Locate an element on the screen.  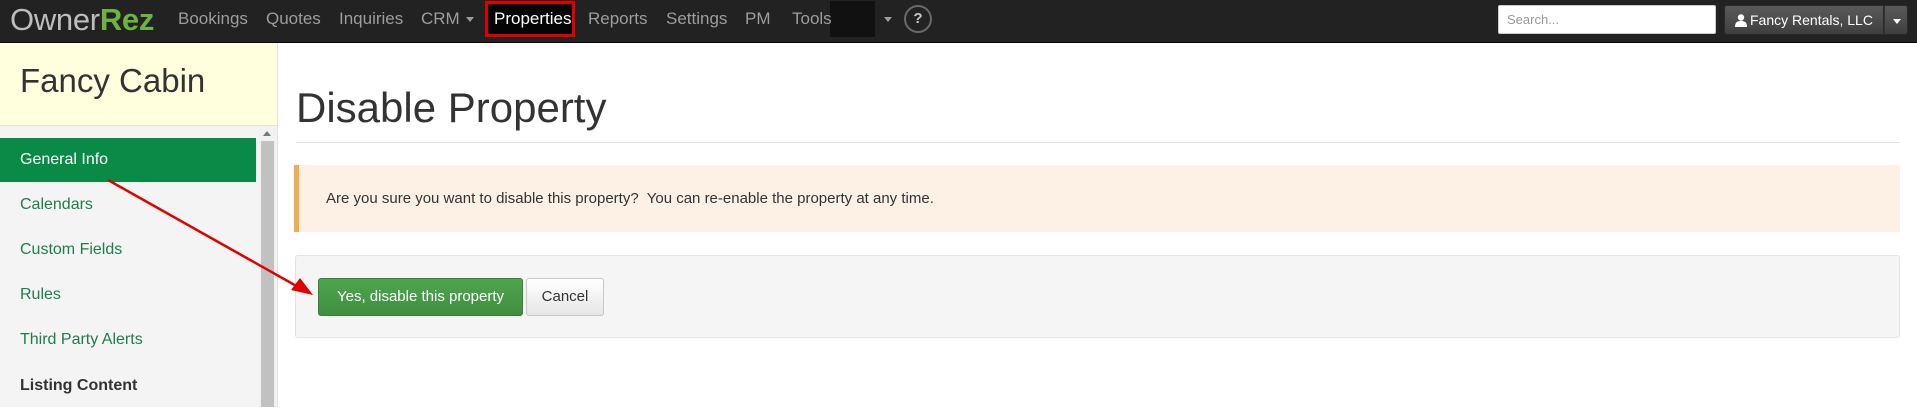
nav-settings: Settings is located at coordinates (696, 21).